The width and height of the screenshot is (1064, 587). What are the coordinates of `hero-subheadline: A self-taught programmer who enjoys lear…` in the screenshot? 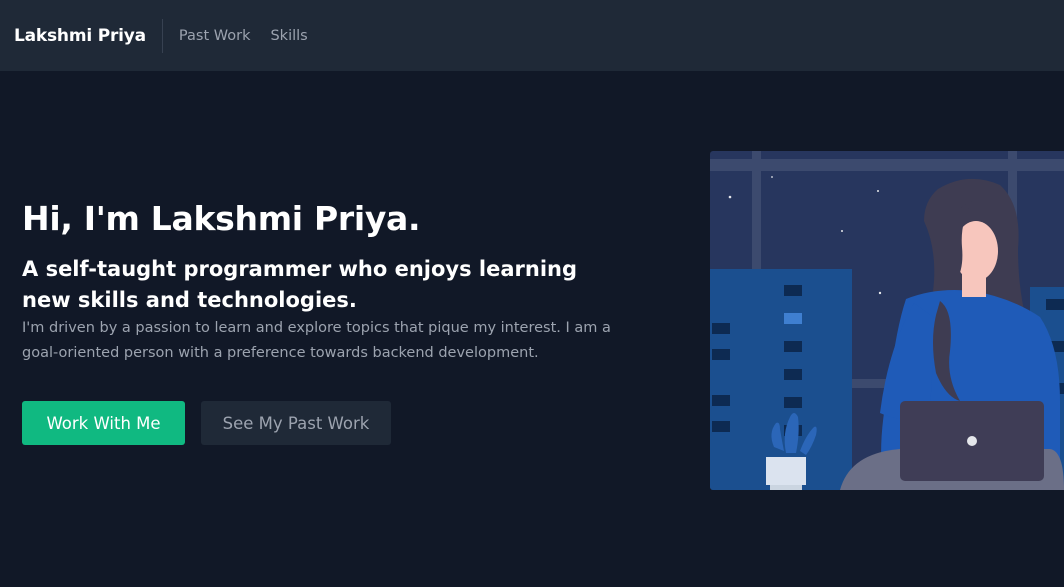 It's located at (300, 284).